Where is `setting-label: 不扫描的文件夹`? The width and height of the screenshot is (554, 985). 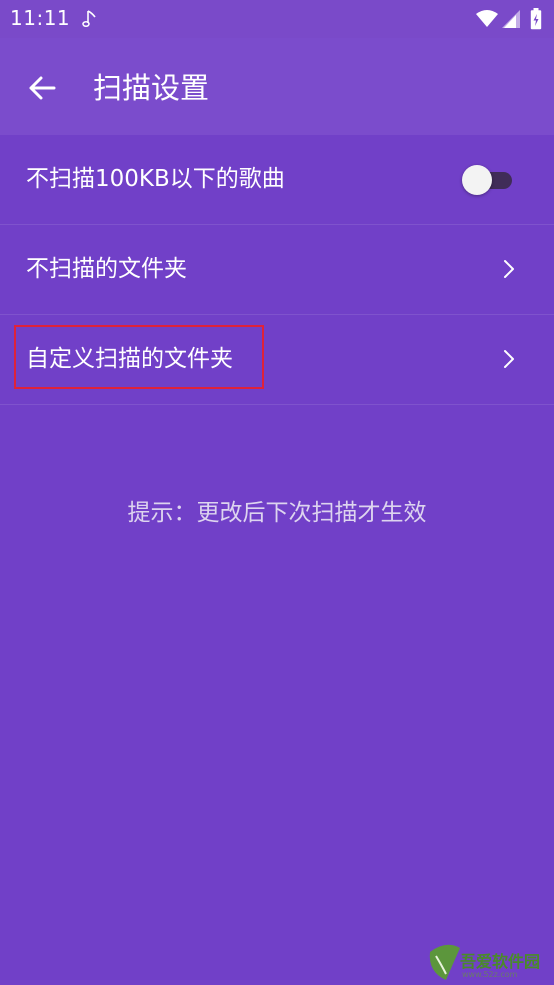 setting-label: 不扫描的文件夹 is located at coordinates (106, 269).